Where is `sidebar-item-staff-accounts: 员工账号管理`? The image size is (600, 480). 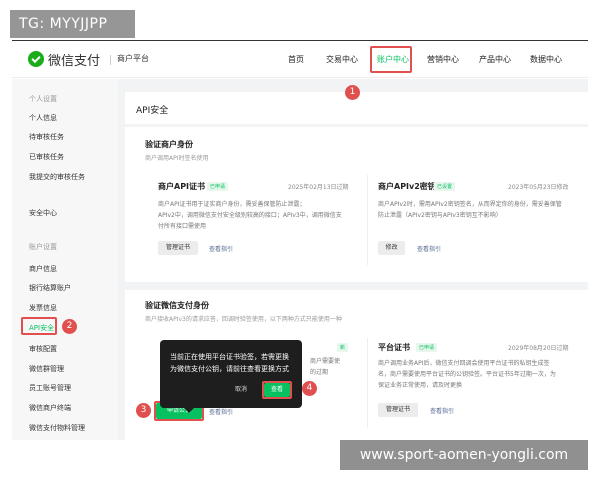 sidebar-item-staff-accounts: 员工账号管理 is located at coordinates (50, 388).